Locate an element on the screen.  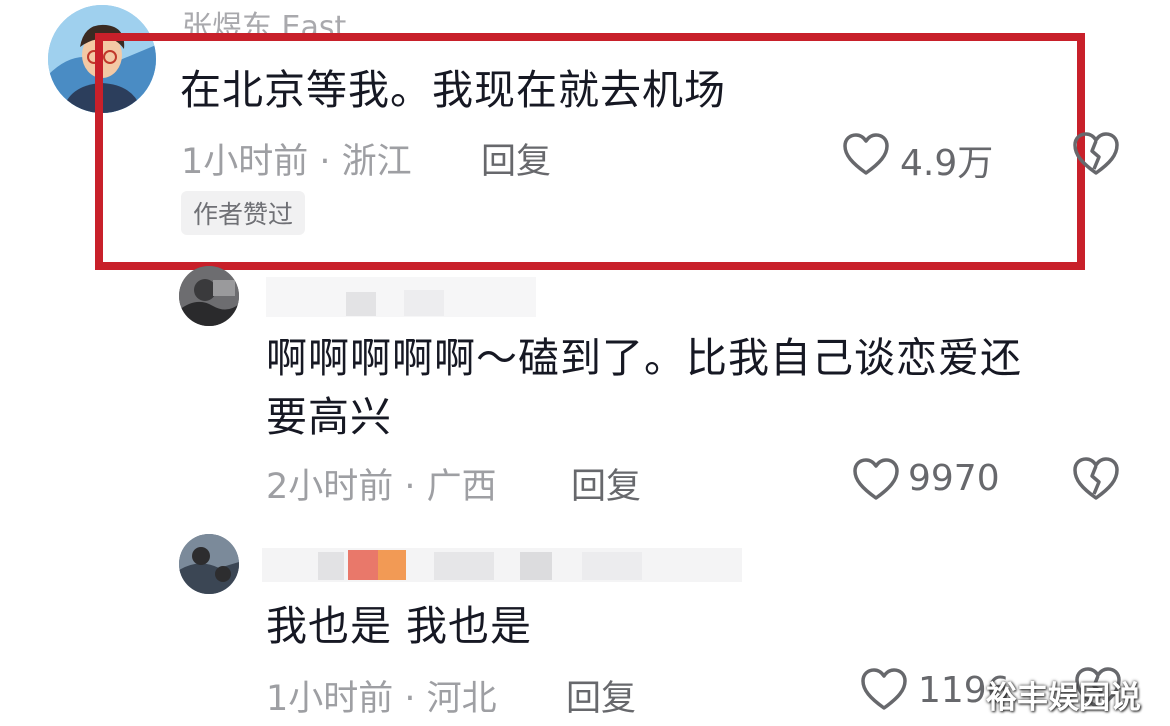
comment-1-like-count: 4.9万 is located at coordinates (947, 163).